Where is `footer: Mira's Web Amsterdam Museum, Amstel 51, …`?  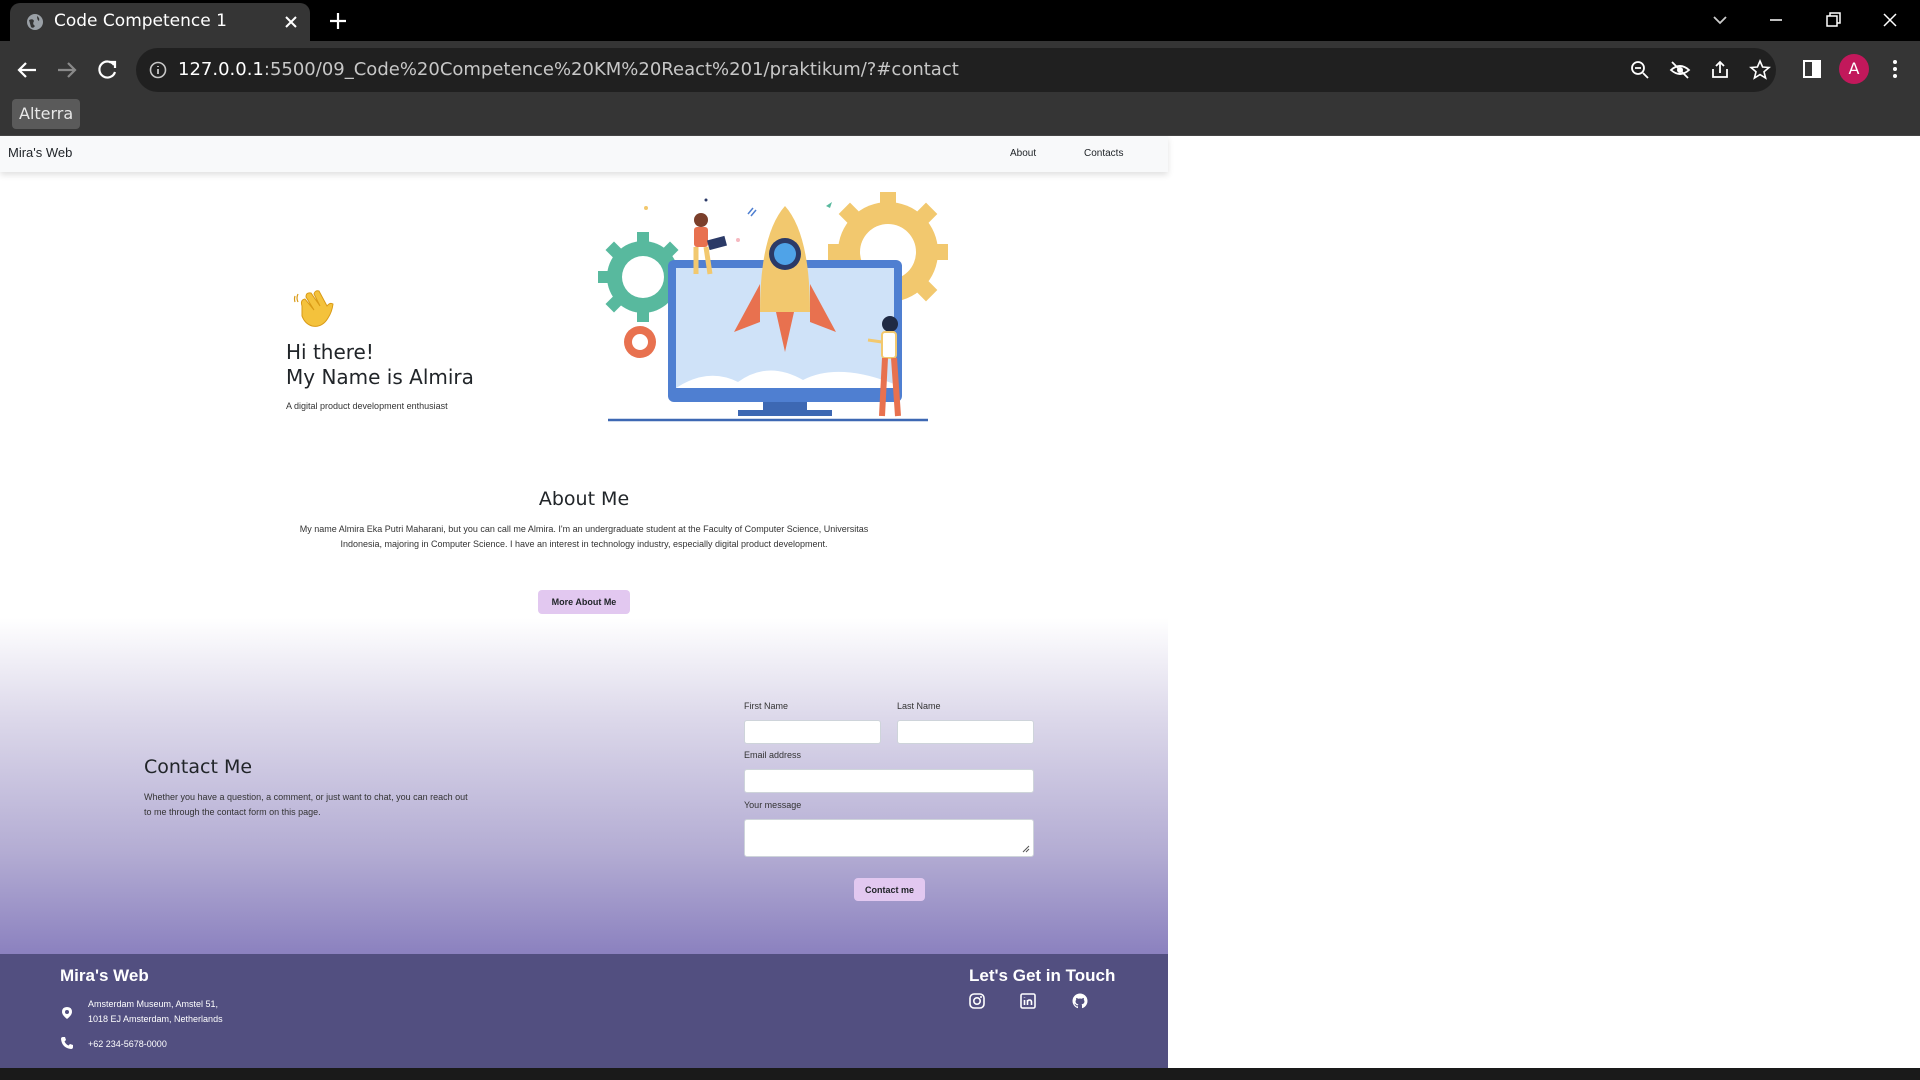 footer: Mira's Web Amsterdam Museum, Amstel 51, … is located at coordinates (584, 1011).